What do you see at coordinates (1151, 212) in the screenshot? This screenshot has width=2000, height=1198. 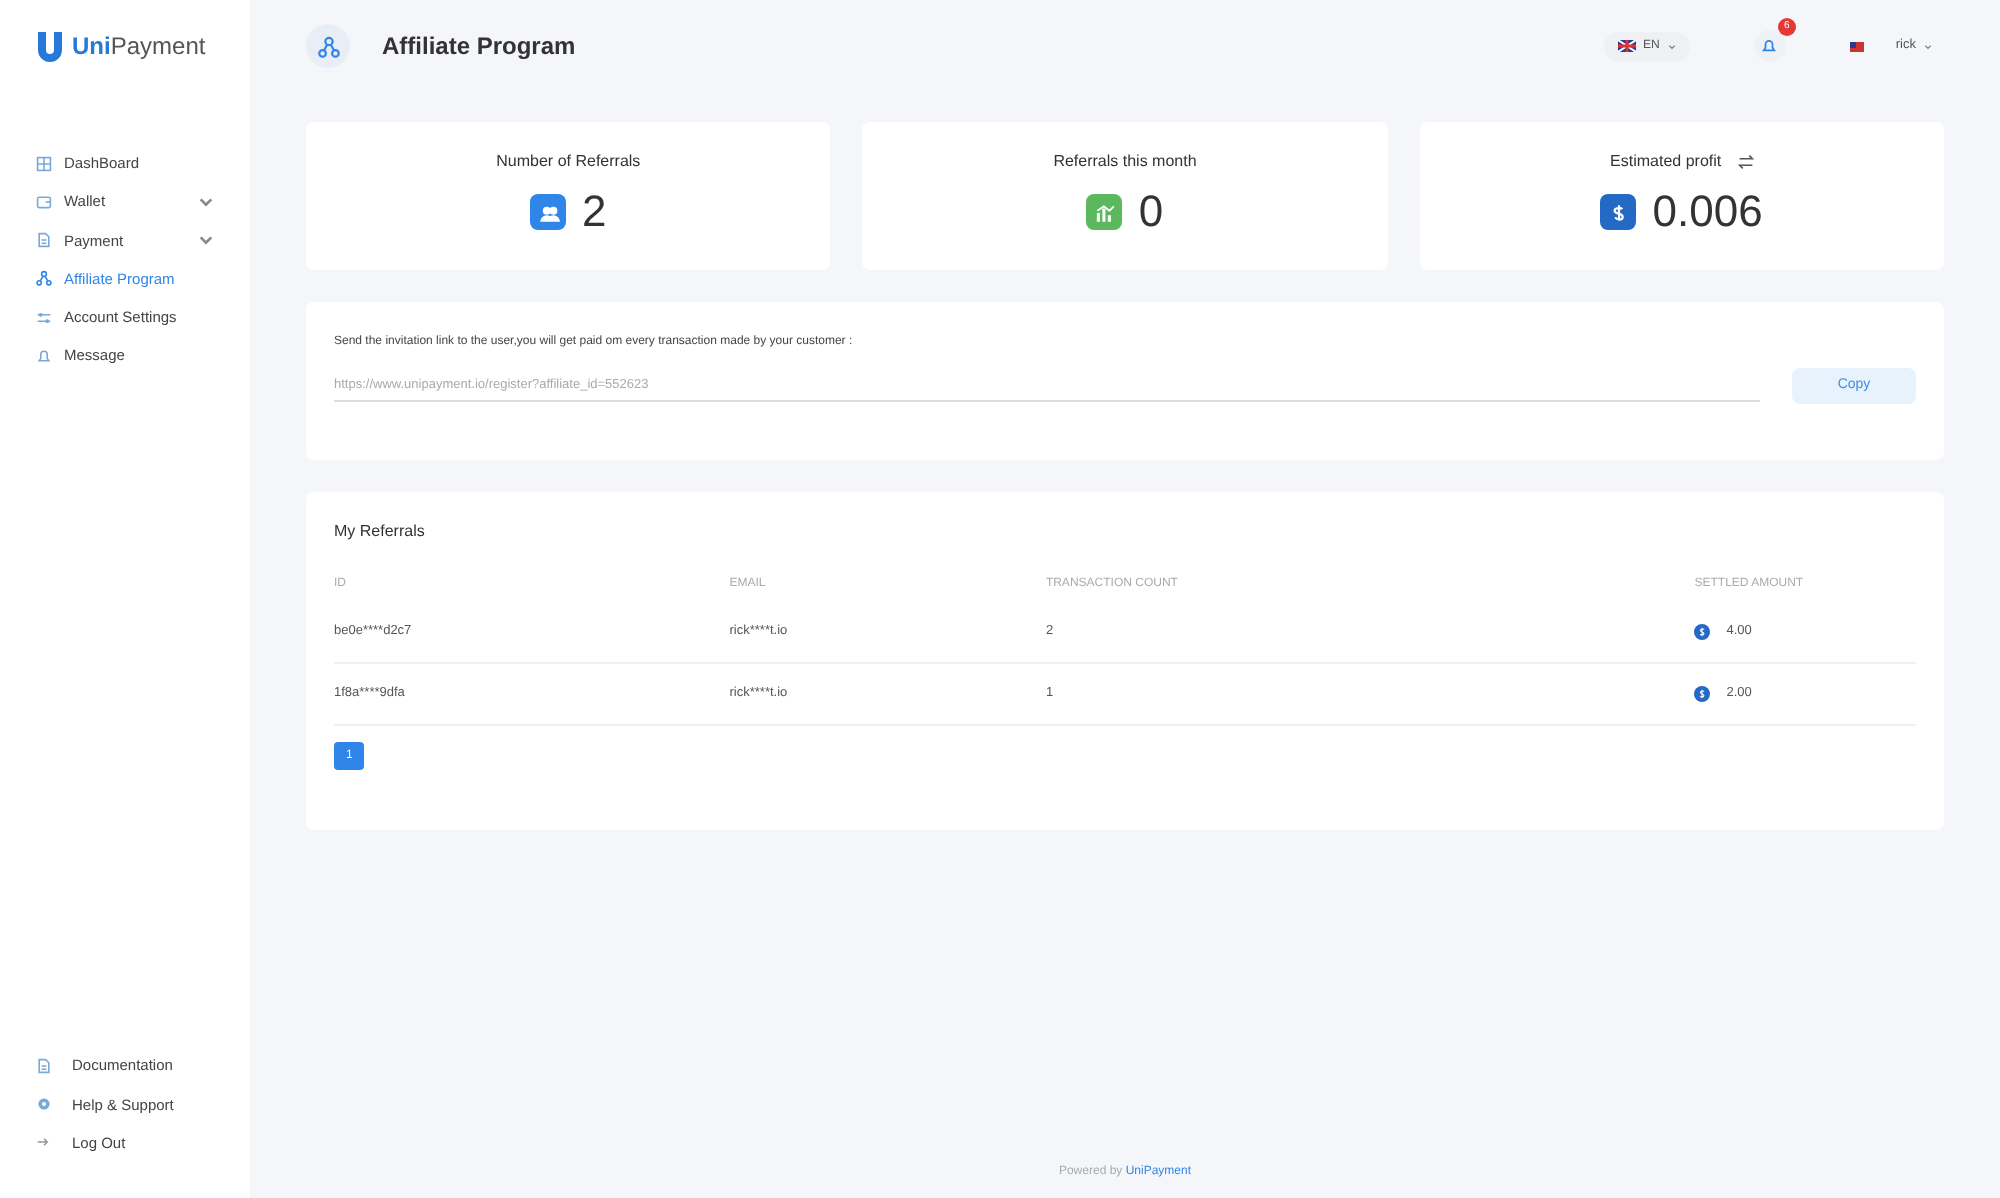 I see `stat-value: 0` at bounding box center [1151, 212].